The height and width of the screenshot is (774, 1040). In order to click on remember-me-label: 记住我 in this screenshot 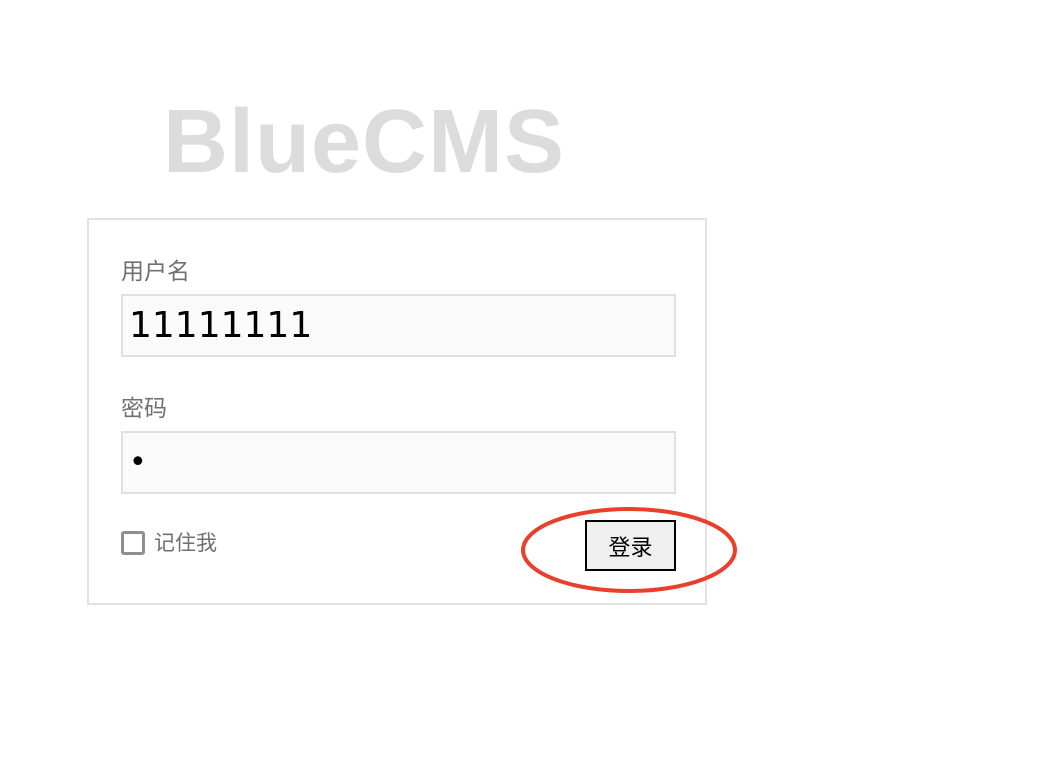, I will do `click(185, 543)`.